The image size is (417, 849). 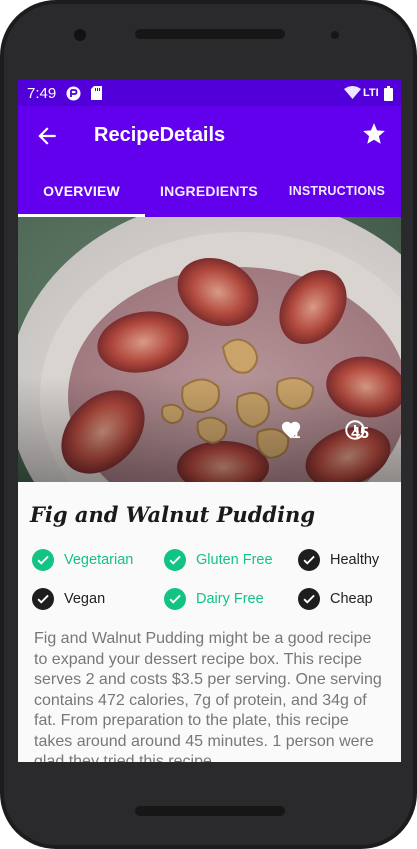 What do you see at coordinates (209, 93) in the screenshot?
I see `status-bar: 7:49 LTI` at bounding box center [209, 93].